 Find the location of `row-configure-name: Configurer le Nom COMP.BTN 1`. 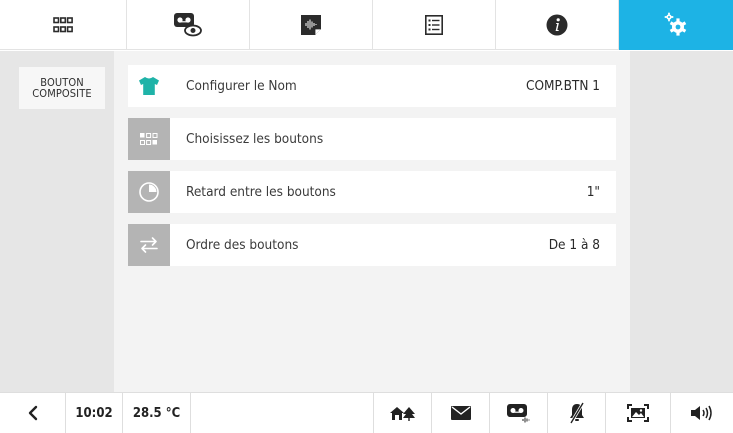

row-configure-name: Configurer le Nom COMP.BTN 1 is located at coordinates (372, 86).